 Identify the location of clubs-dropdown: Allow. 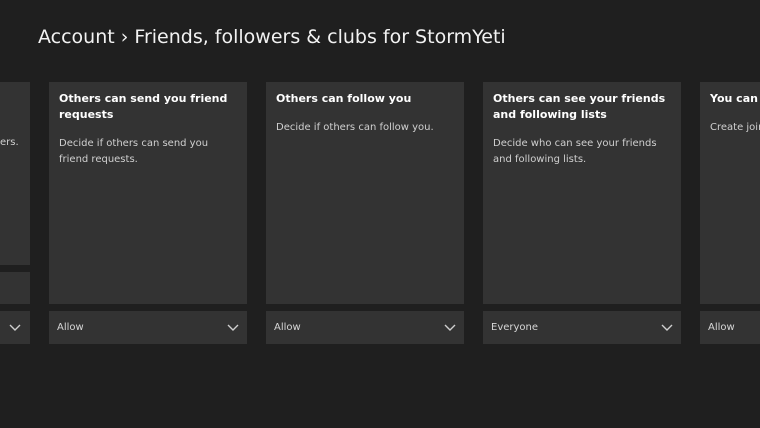
(730, 327).